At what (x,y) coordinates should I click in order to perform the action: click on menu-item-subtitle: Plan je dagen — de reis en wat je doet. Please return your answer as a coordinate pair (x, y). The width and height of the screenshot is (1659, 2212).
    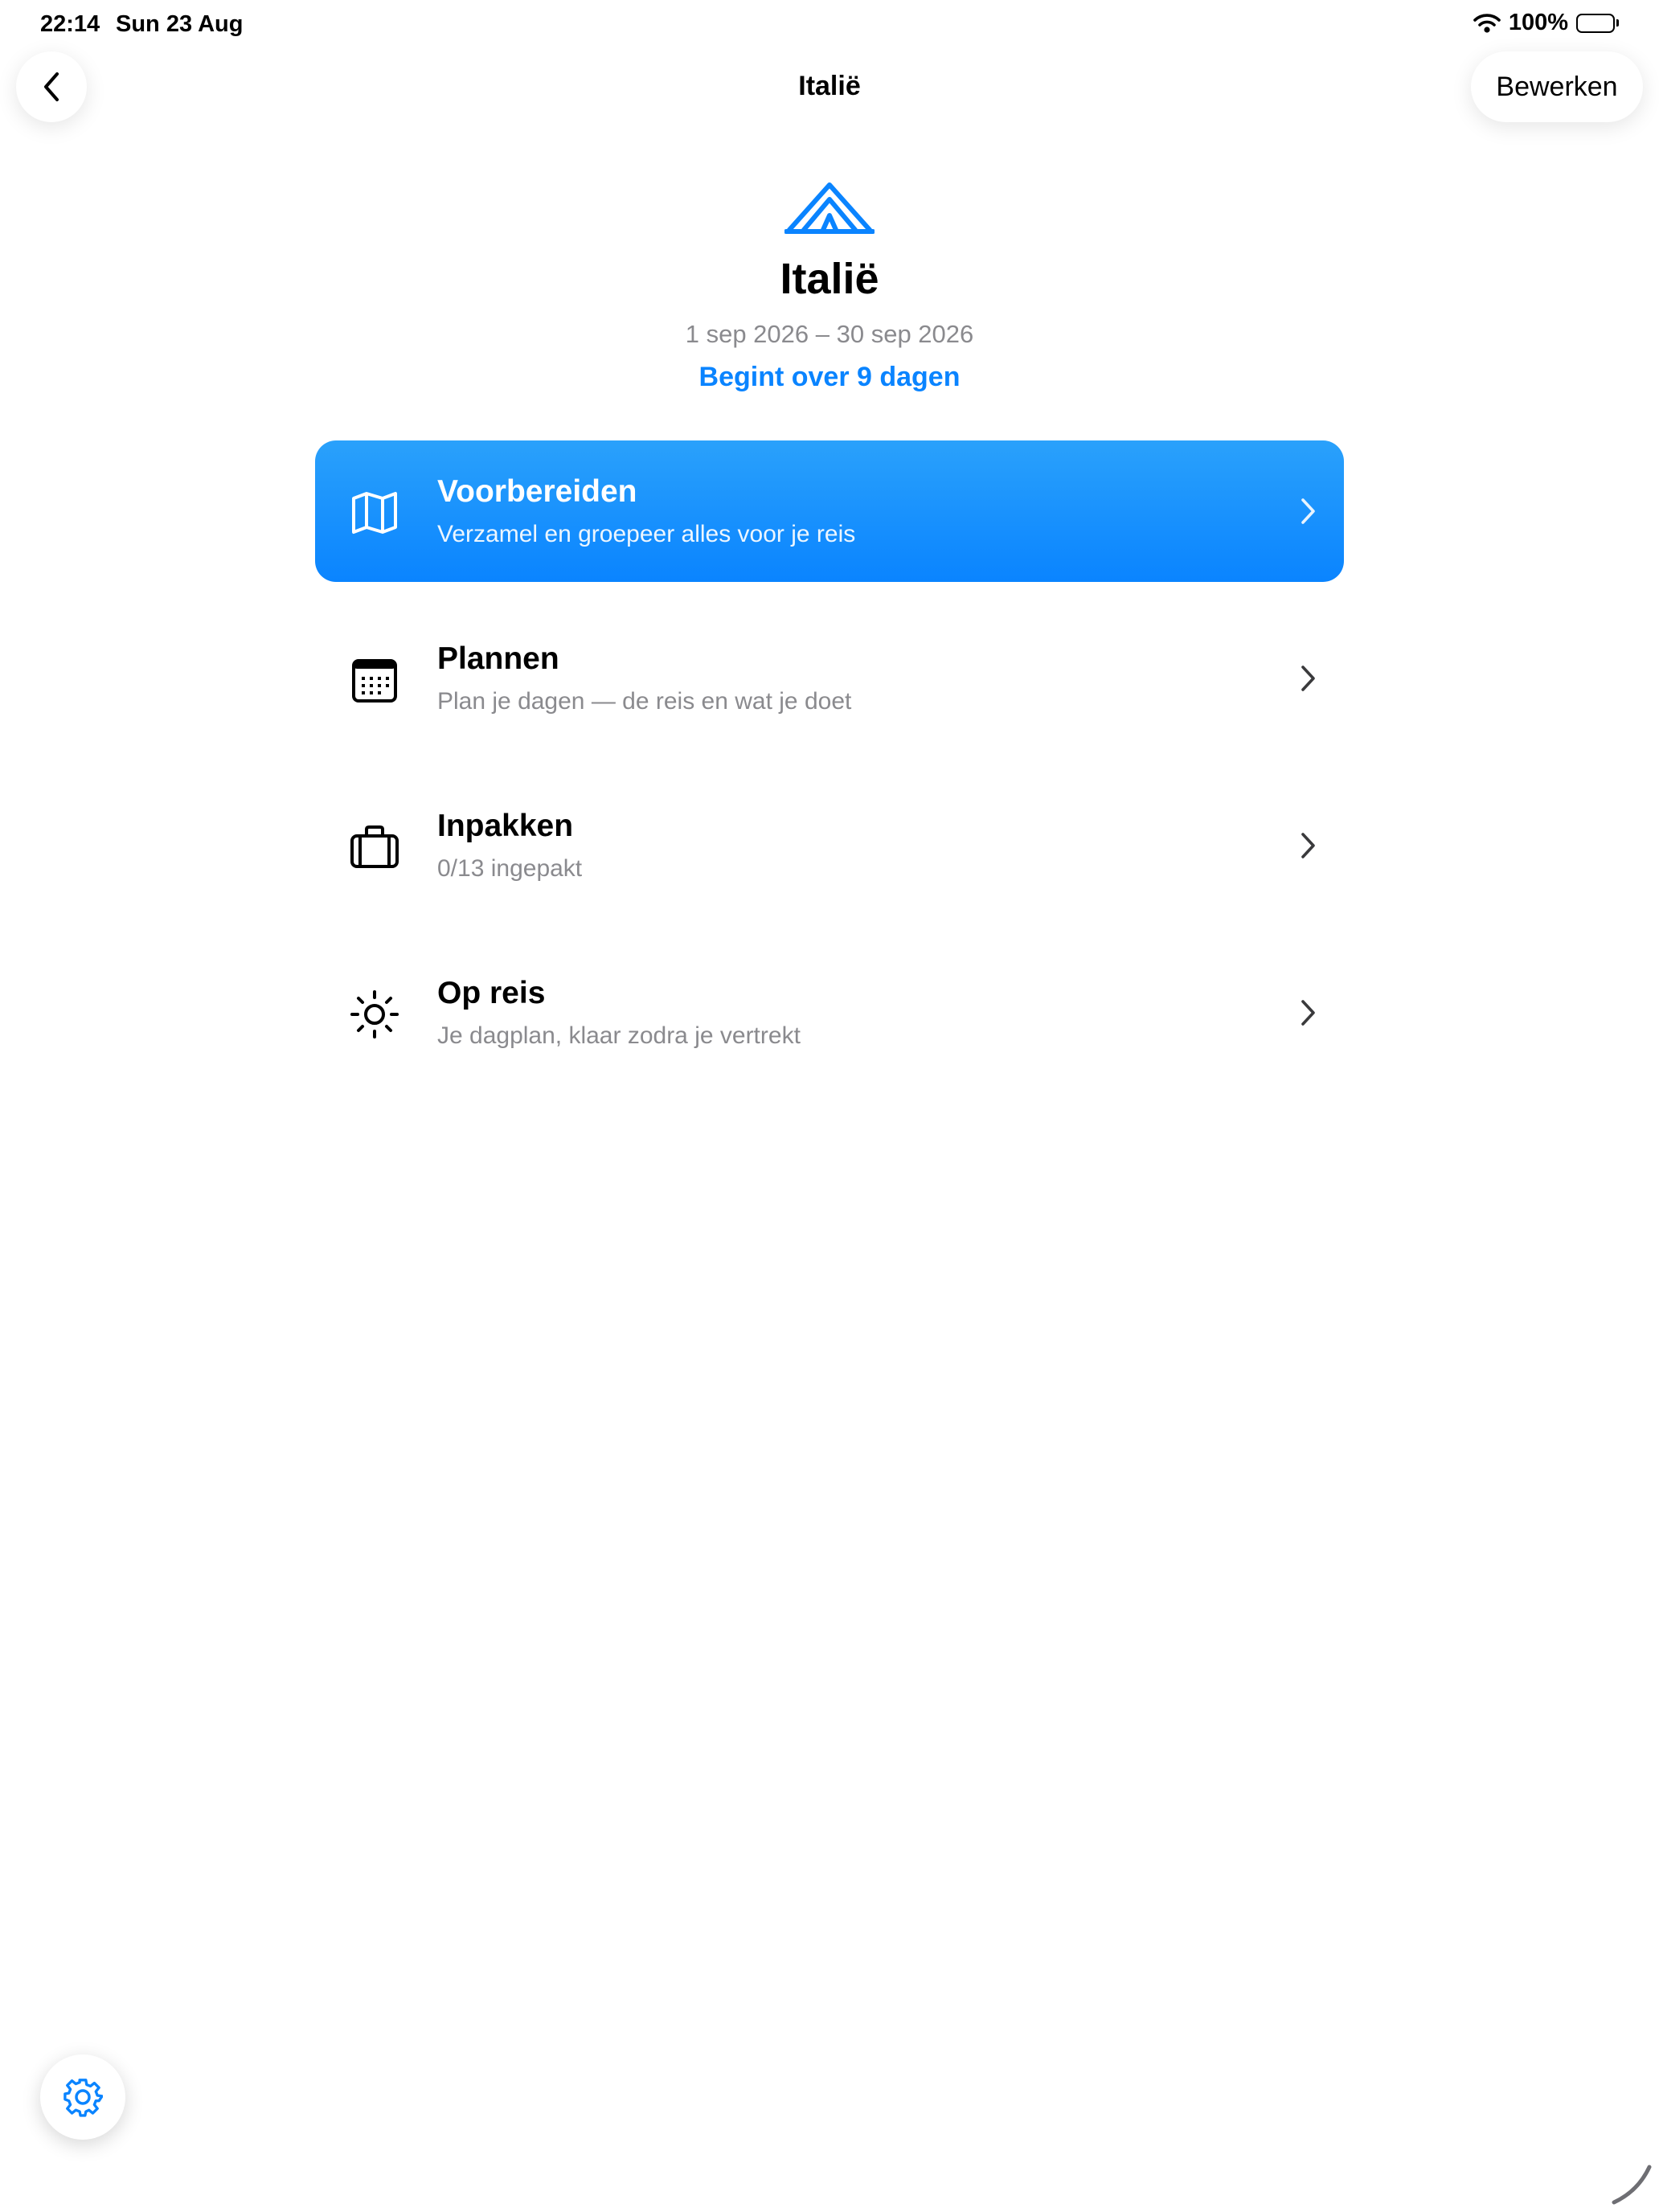
    Looking at the image, I should click on (644, 701).